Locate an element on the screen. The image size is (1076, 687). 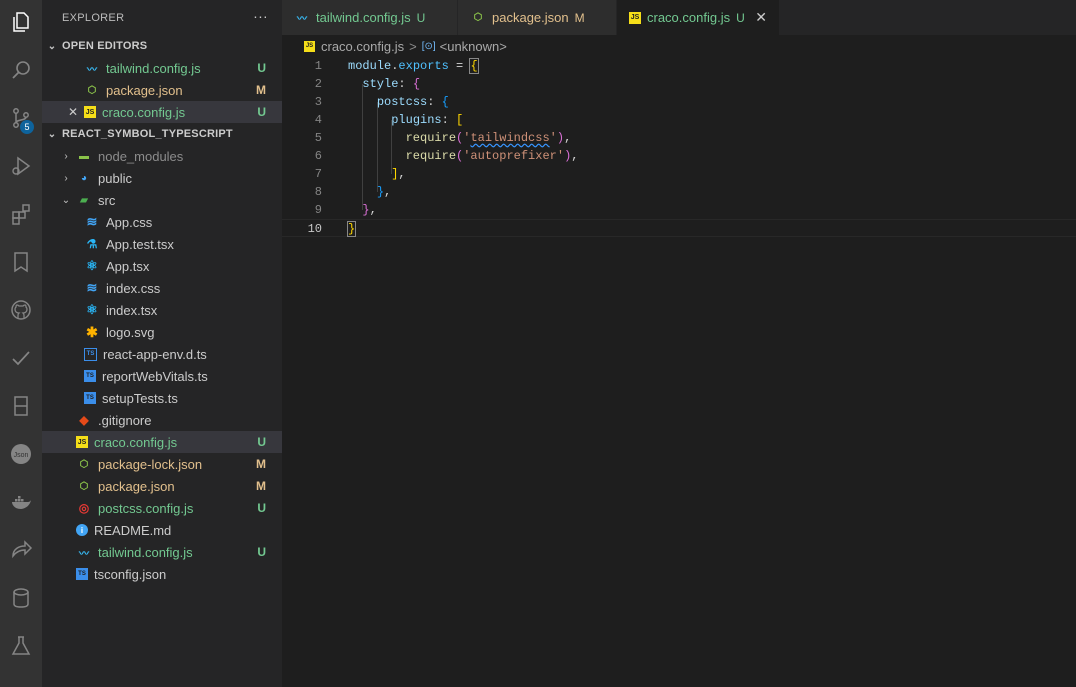
project-section: ⌄ REACT_SYMBOL_TYPESCRIPT is located at coordinates (162, 134).